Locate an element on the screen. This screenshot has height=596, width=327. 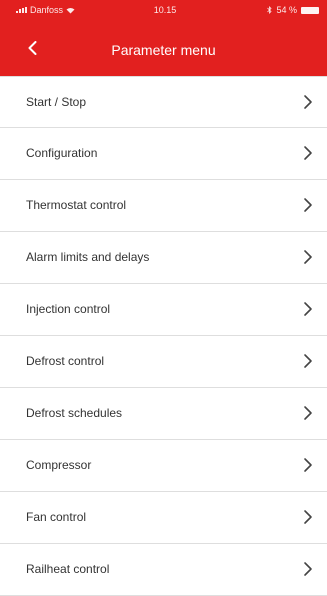
battery-indicator: 54 % is located at coordinates (293, 10).